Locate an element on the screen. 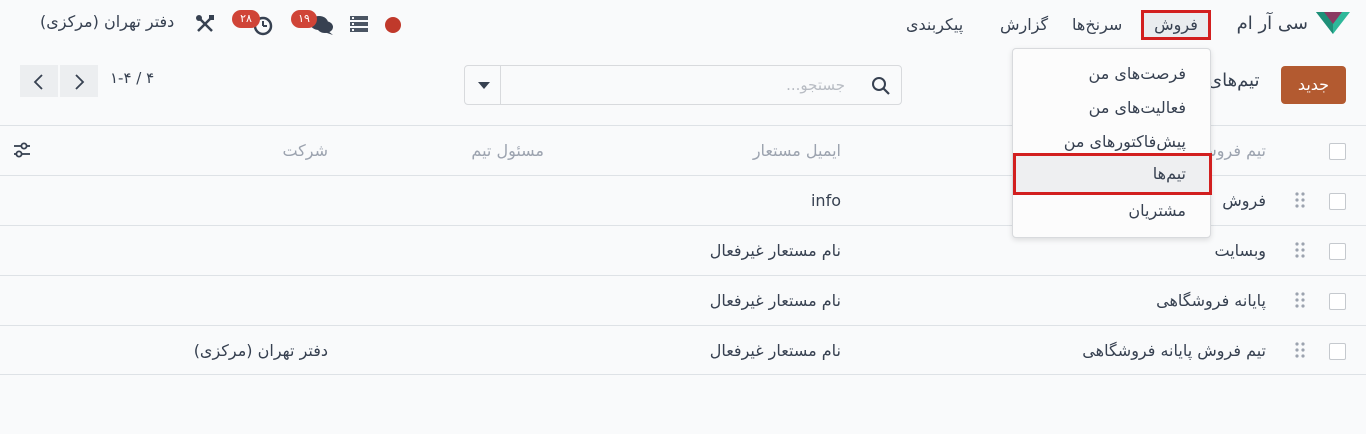 This screenshot has height=434, width=1366. column-settings-icon is located at coordinates (22, 150).